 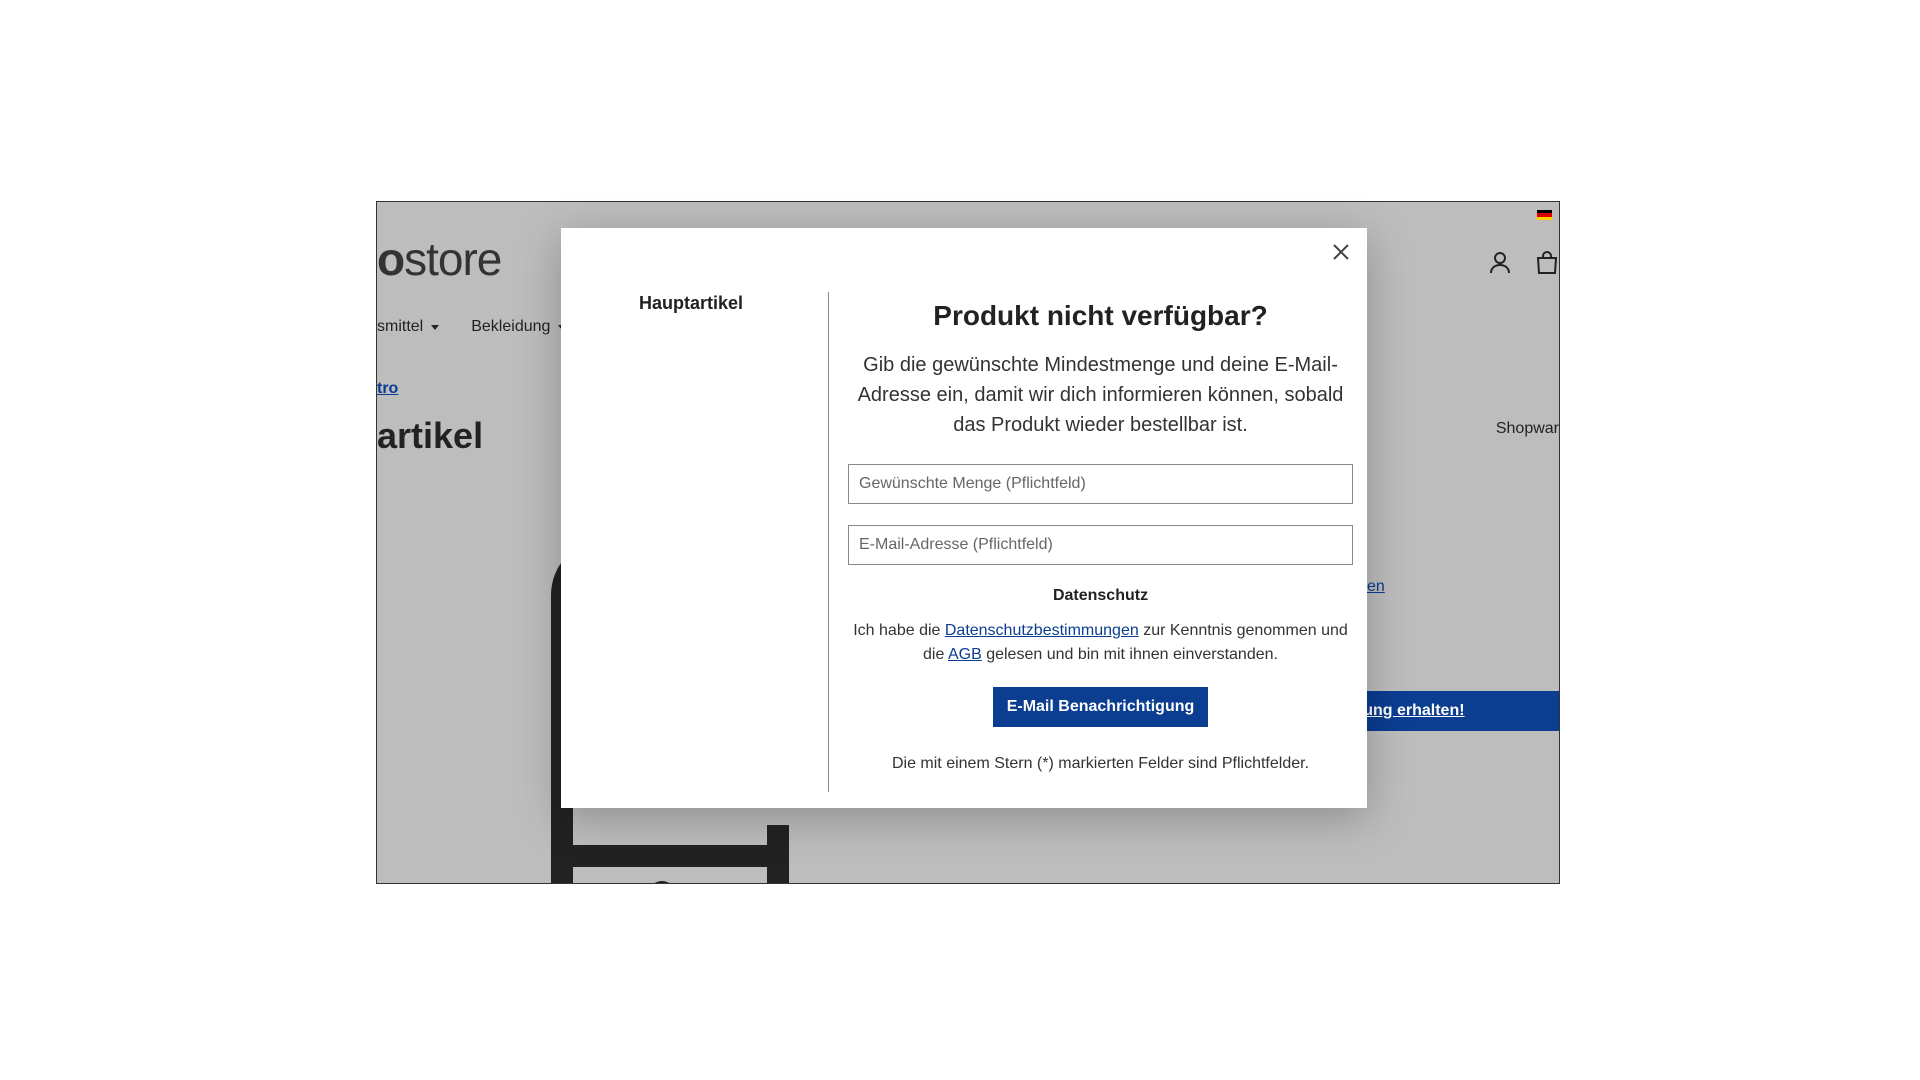 I want to click on close-icon, so click(x=1341, y=252).